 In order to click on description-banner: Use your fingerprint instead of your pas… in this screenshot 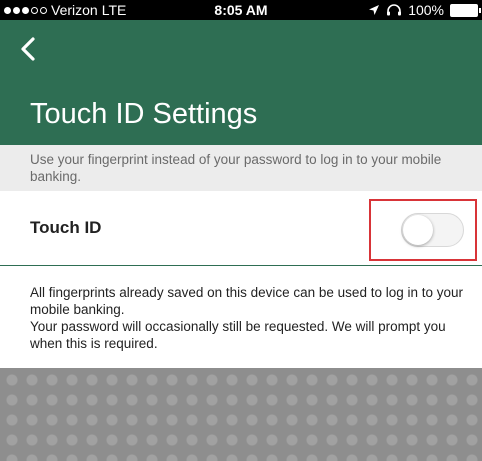, I will do `click(241, 168)`.